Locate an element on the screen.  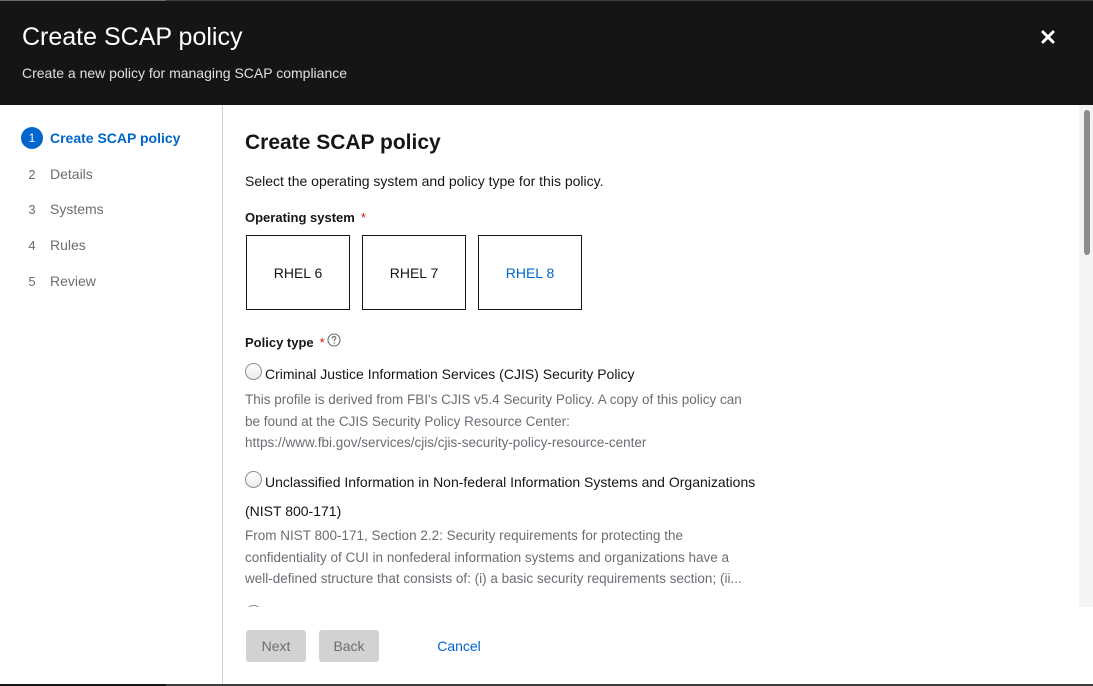
step-number: 3 is located at coordinates (32, 209).